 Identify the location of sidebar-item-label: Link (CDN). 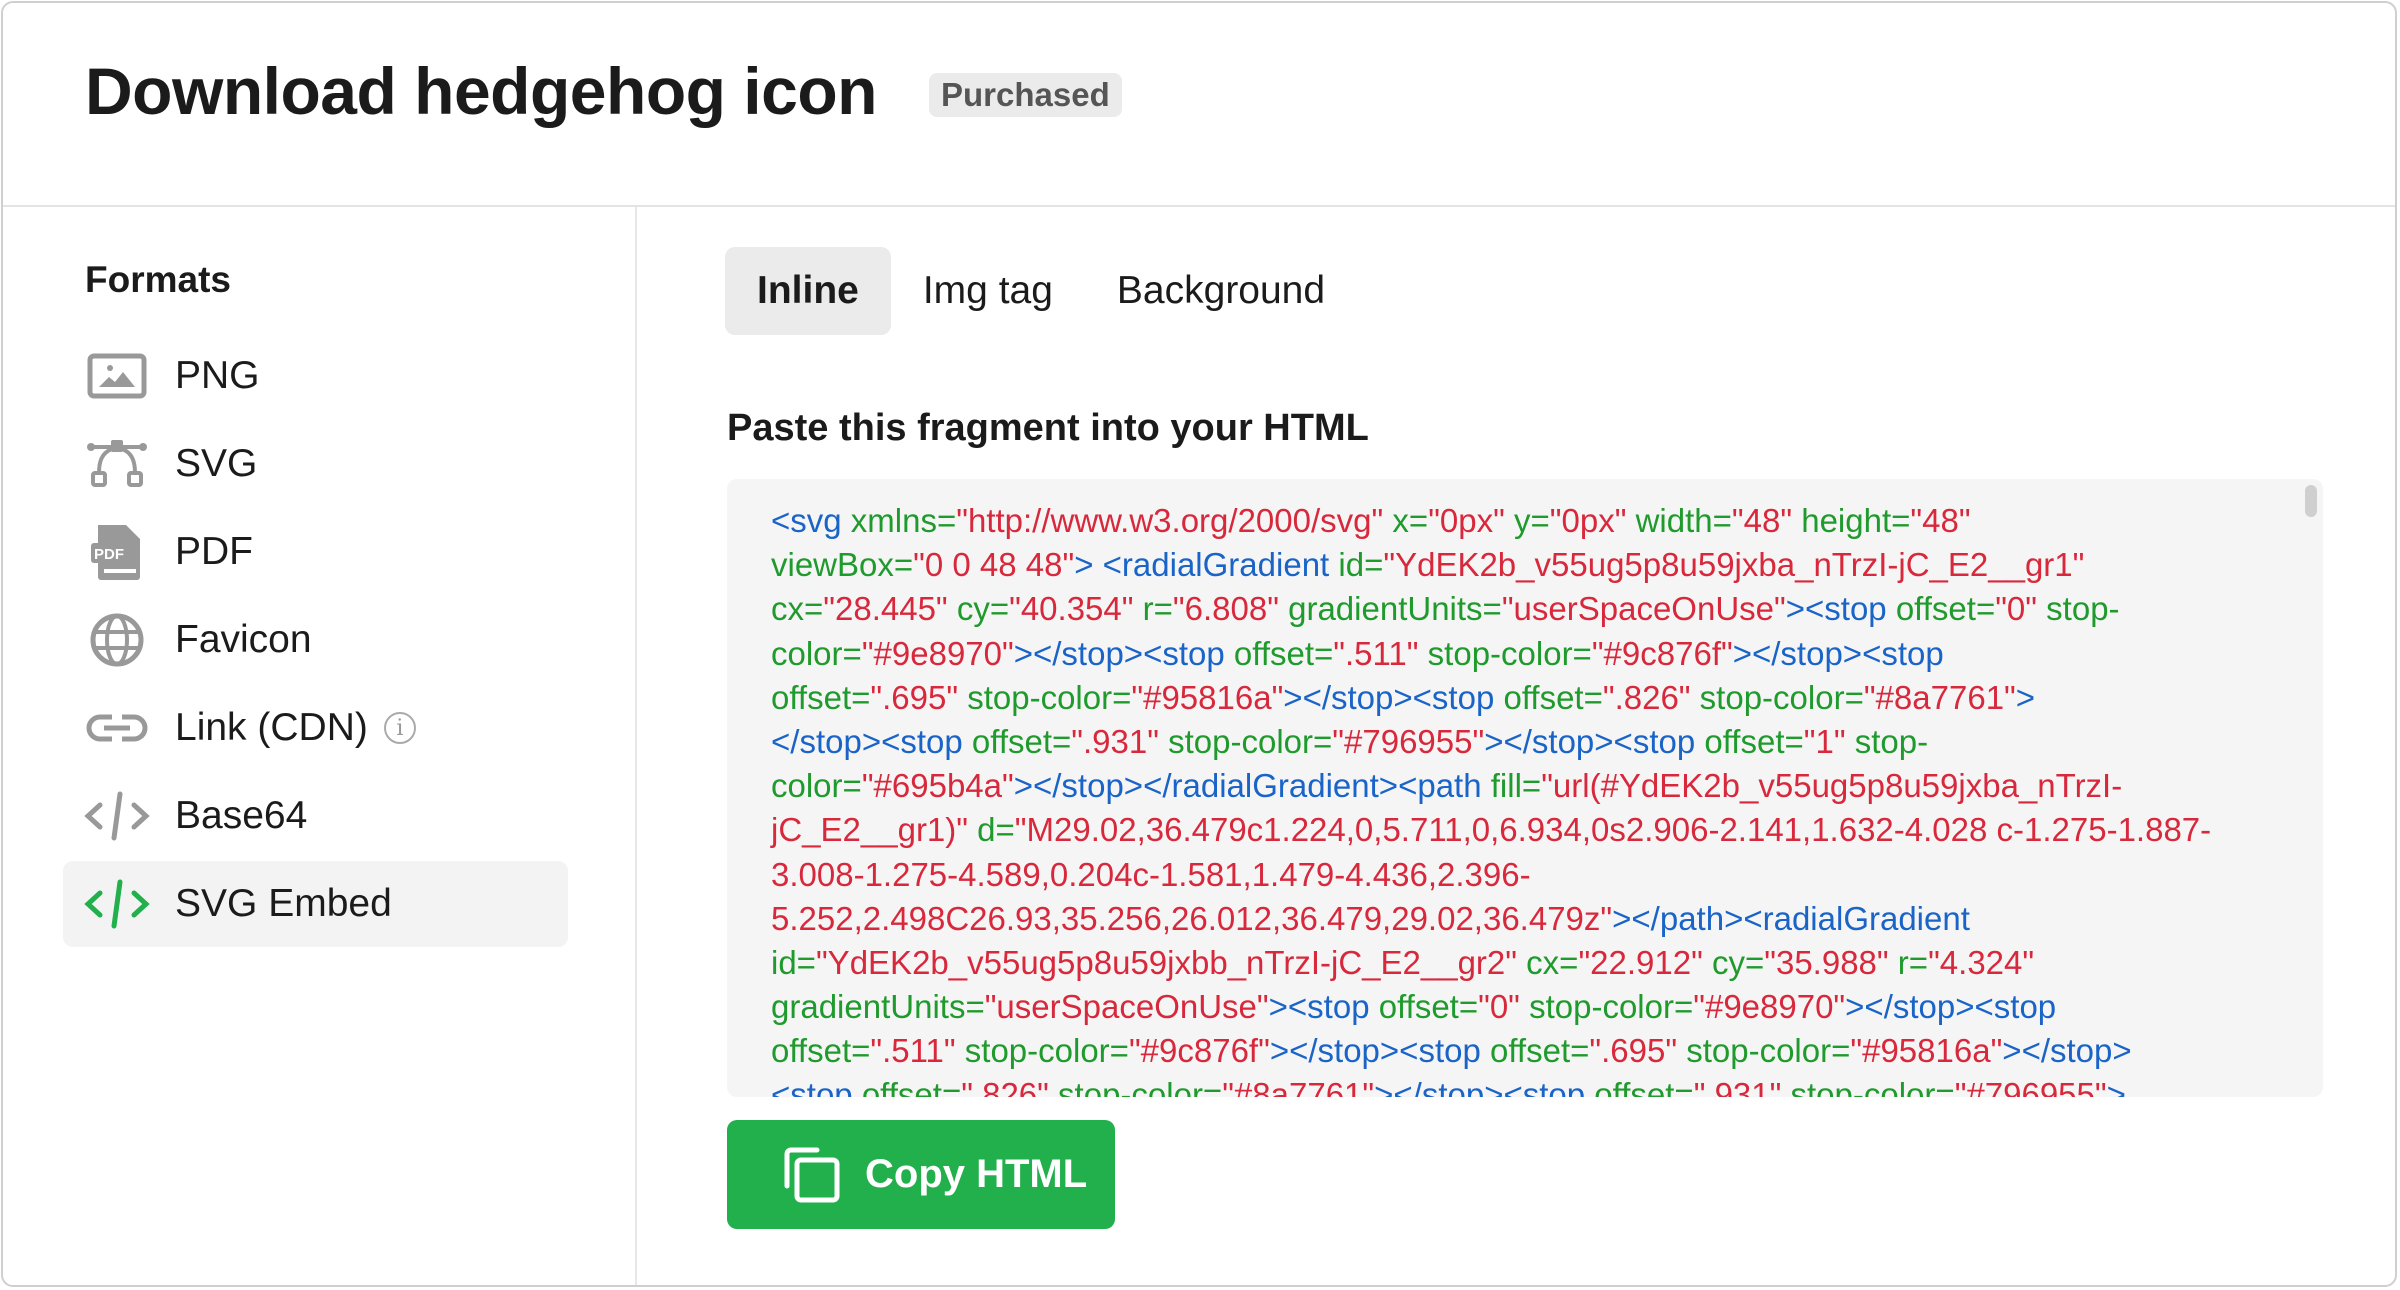
(271, 727).